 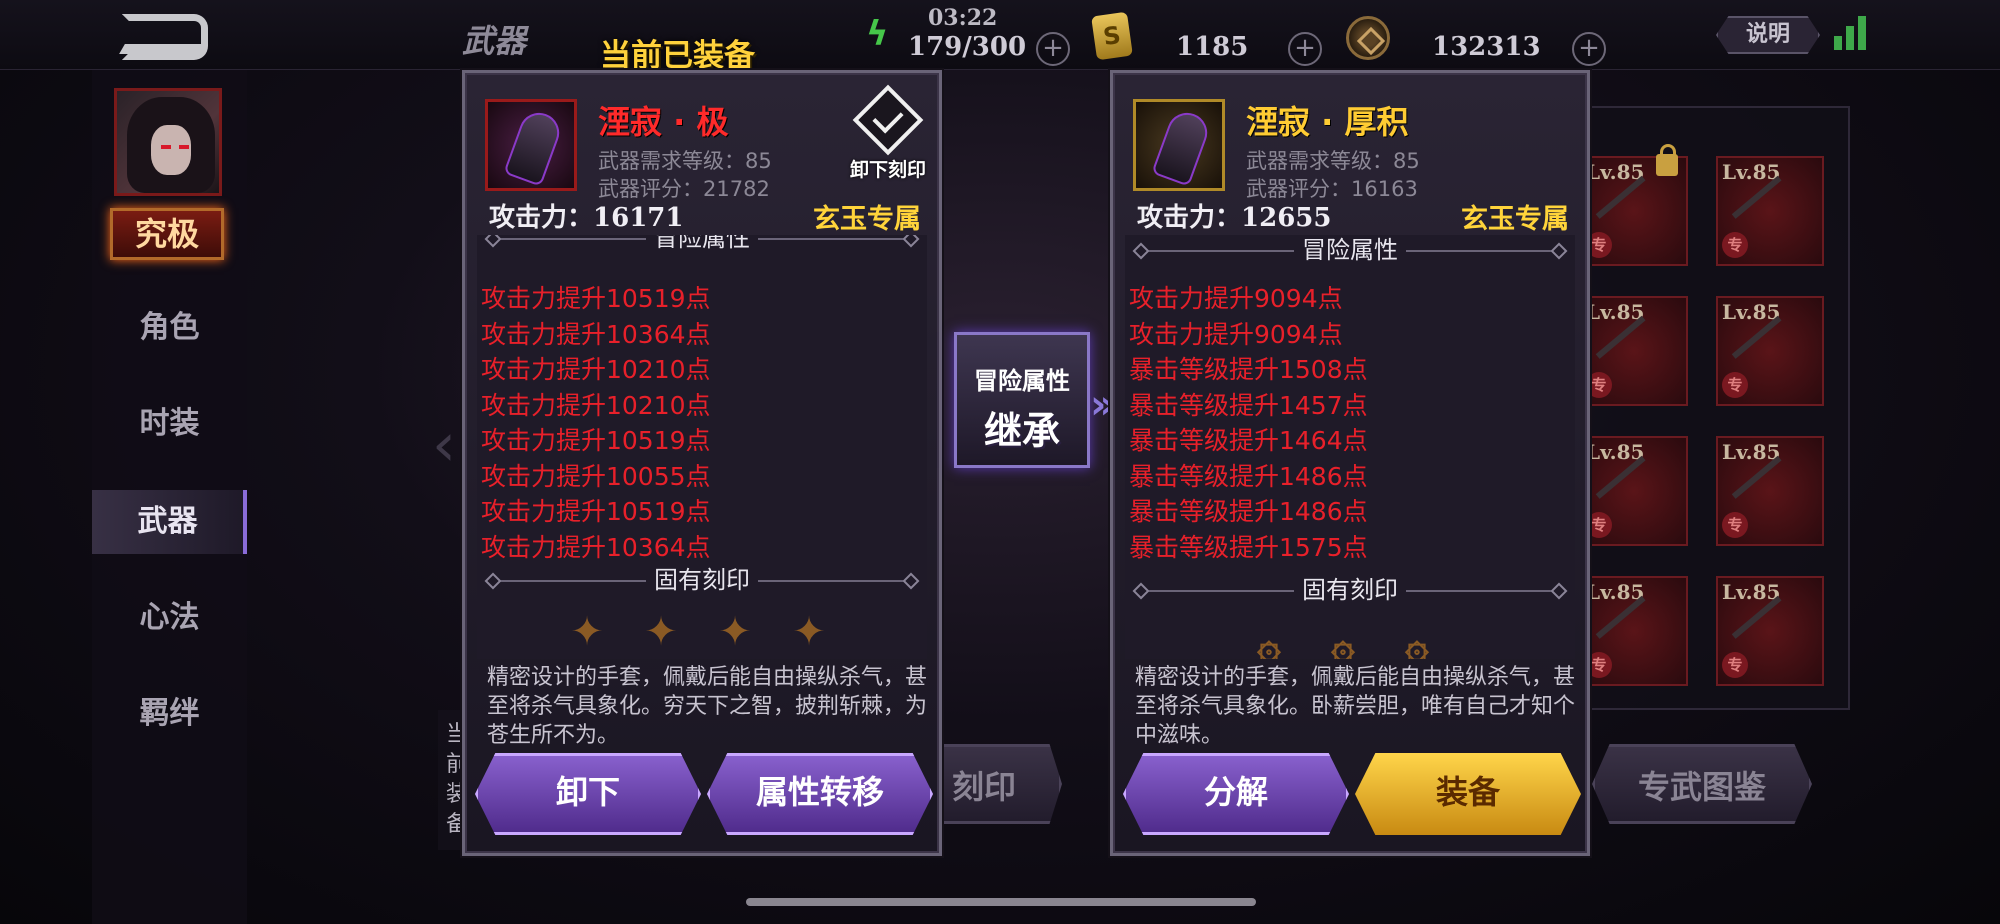 I want to click on inherit-line2: 继承, so click(x=1021, y=431).